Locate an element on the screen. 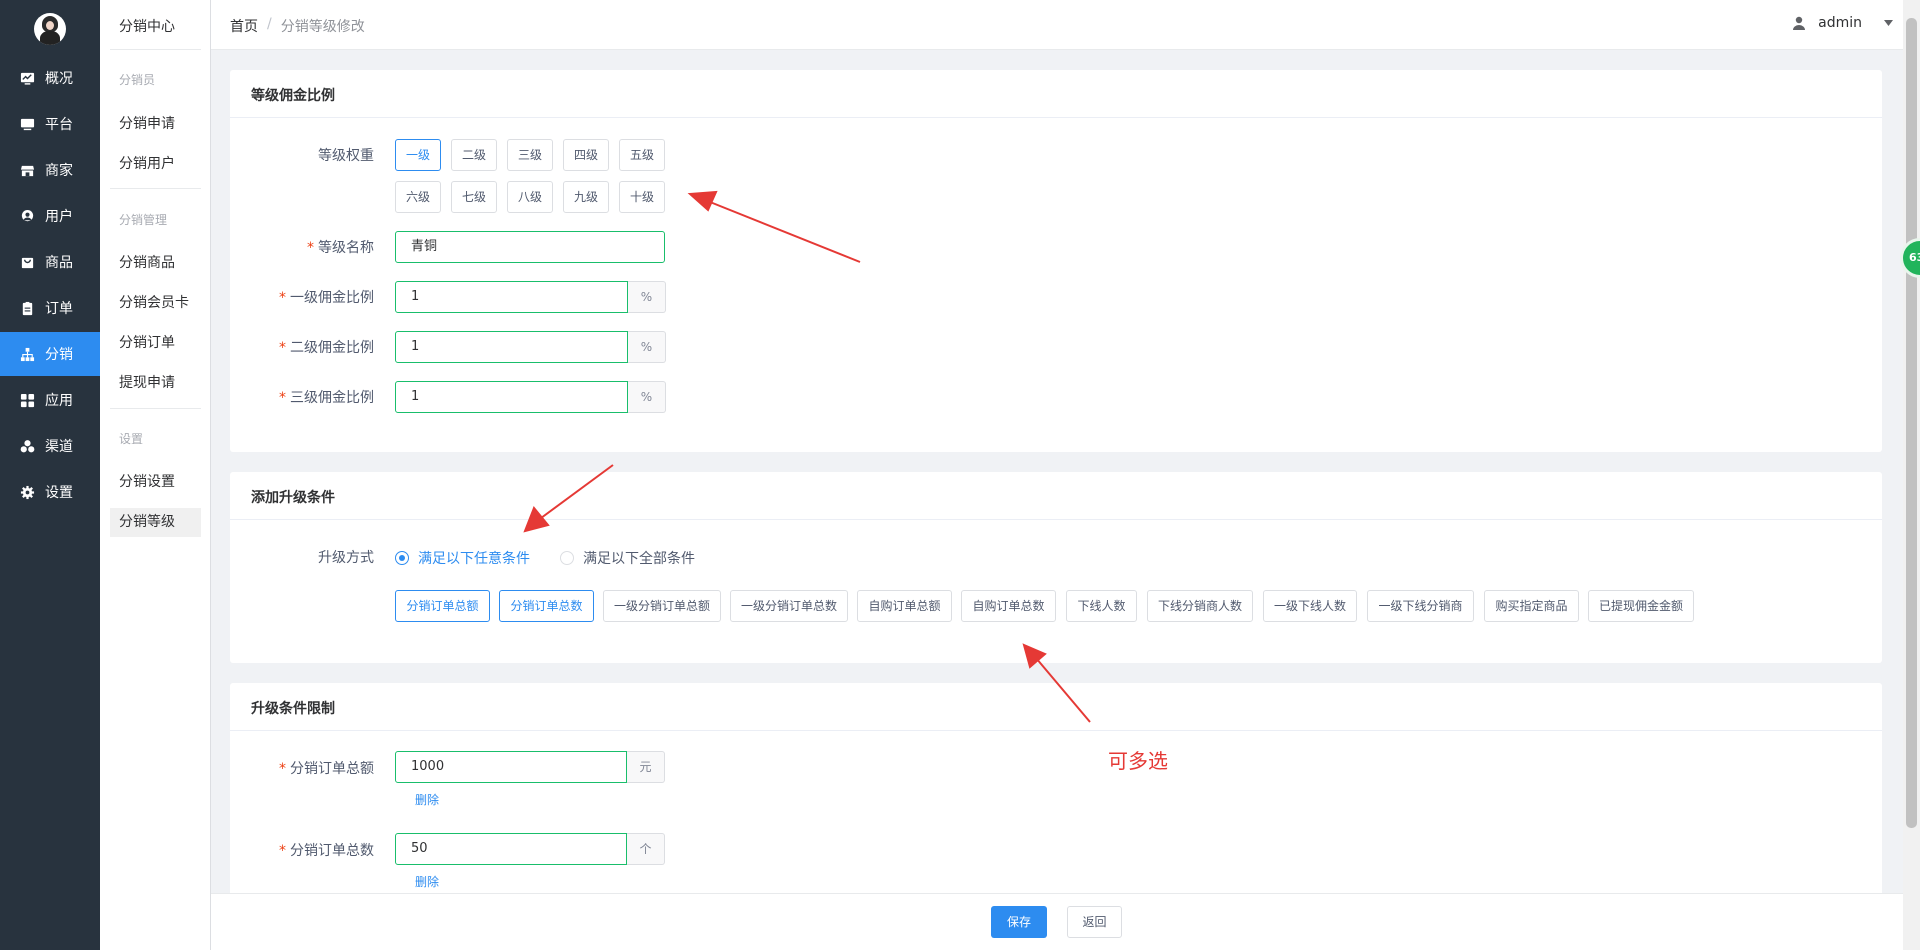 The width and height of the screenshot is (1920, 950). subnav-item-orders: 分销订单 is located at coordinates (155, 343).